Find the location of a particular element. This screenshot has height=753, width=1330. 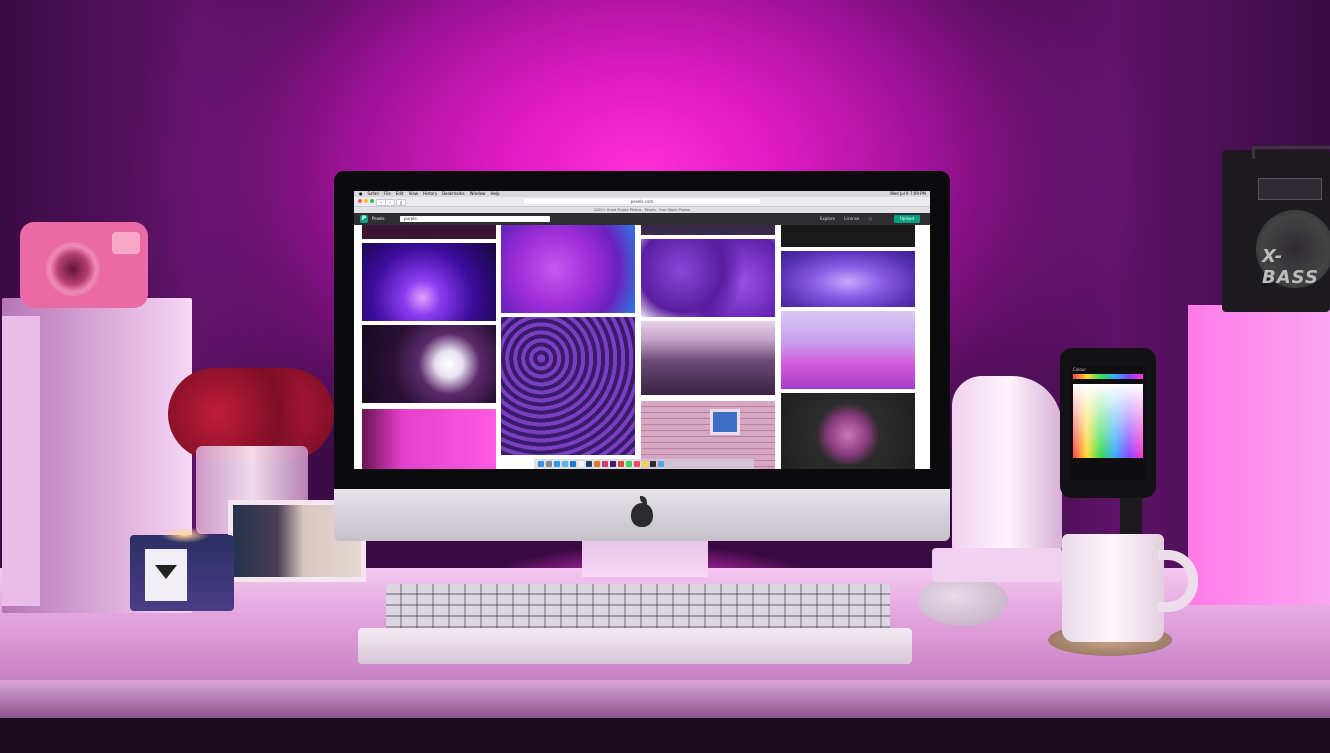

camera-lens-icon is located at coordinates (73, 269).